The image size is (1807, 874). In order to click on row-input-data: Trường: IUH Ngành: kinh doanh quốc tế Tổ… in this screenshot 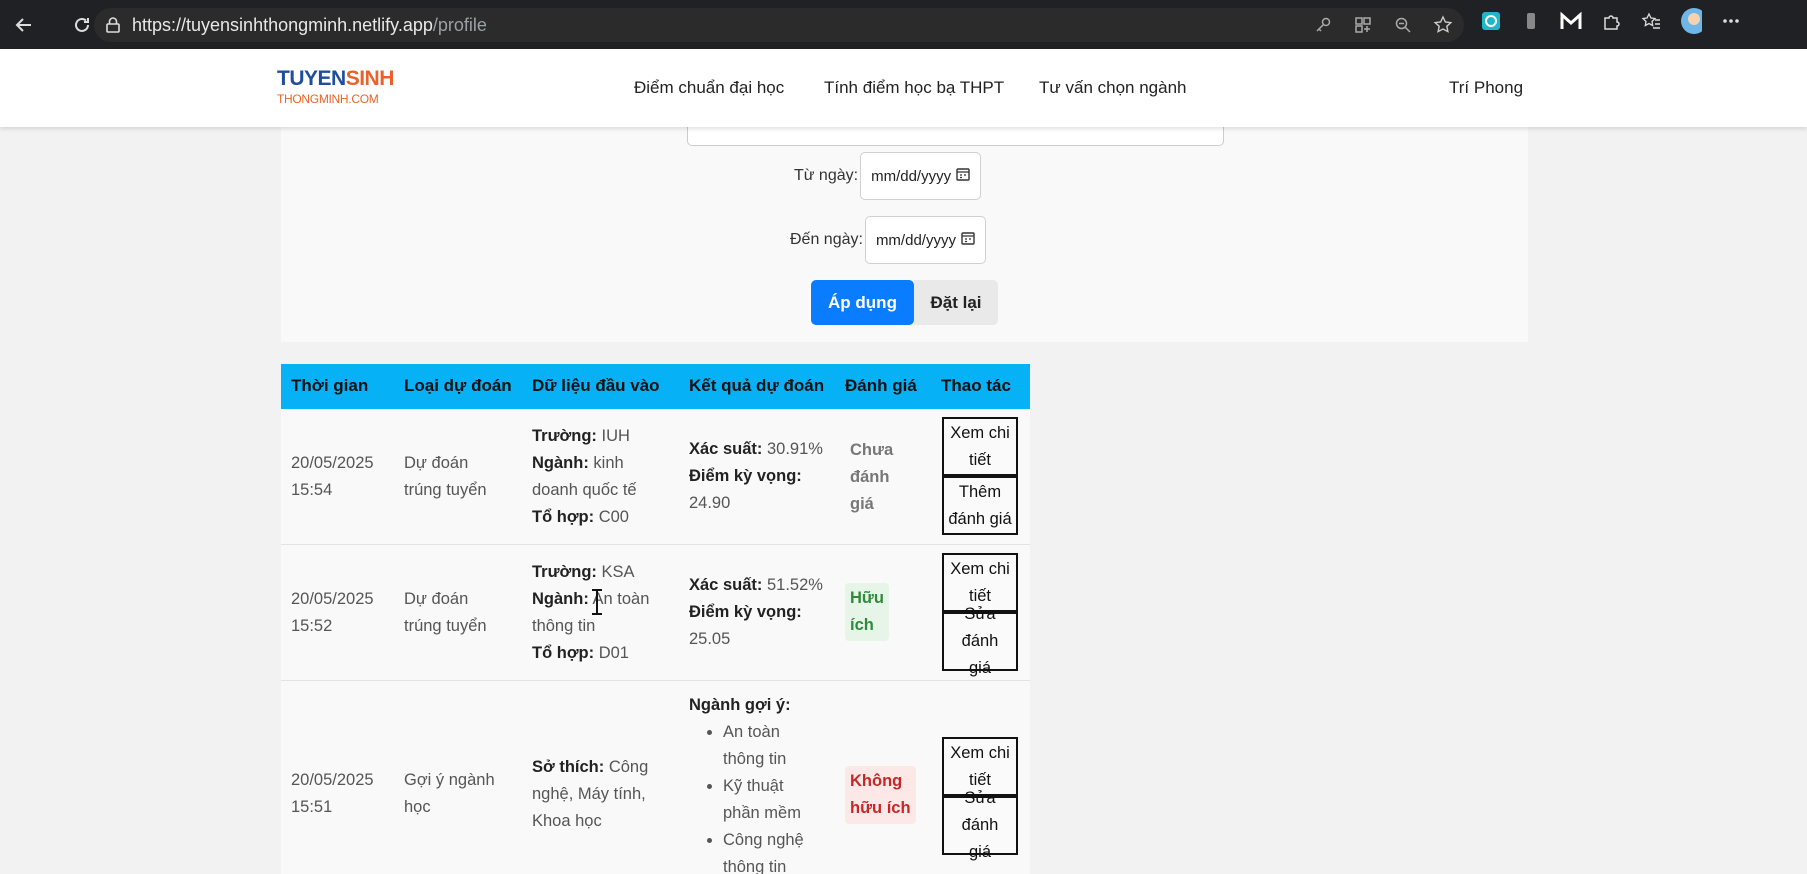, I will do `click(584, 476)`.